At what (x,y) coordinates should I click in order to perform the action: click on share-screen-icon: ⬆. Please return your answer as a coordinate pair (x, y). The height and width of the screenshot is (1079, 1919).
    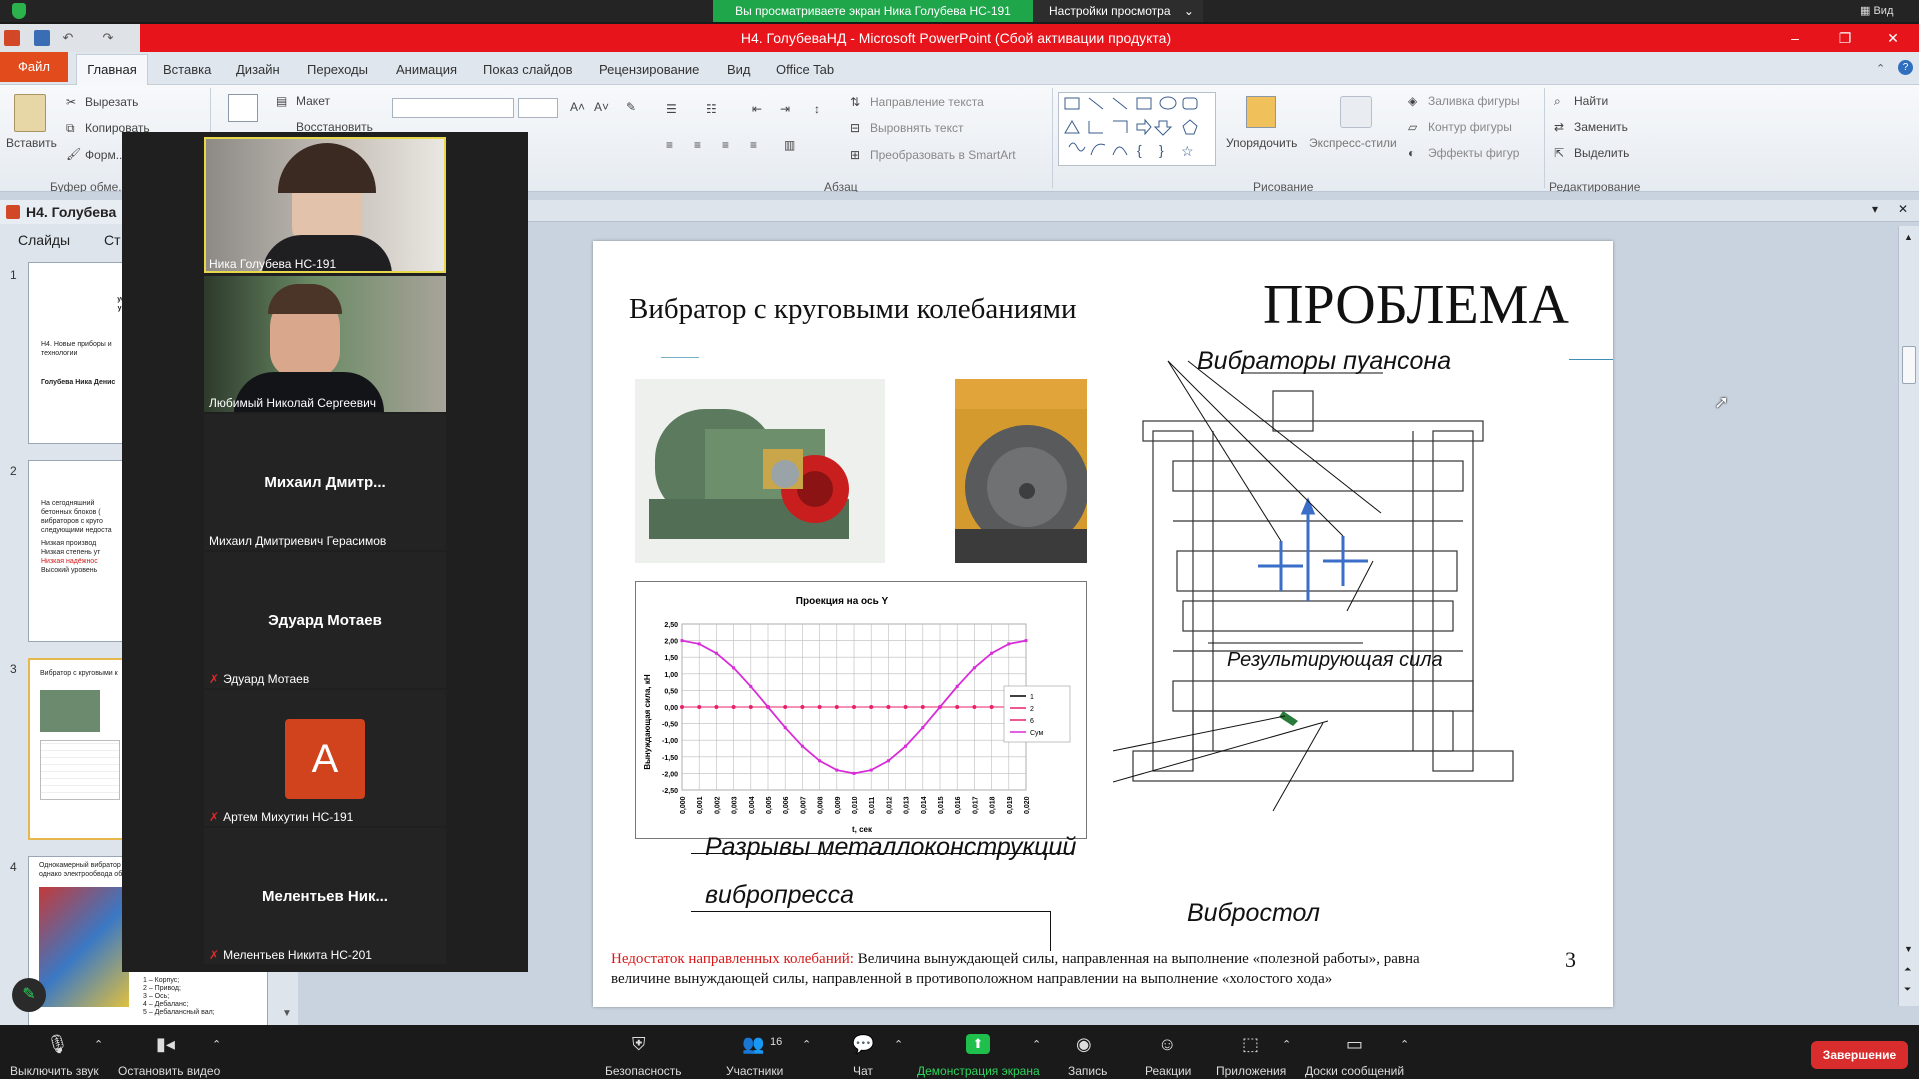
    Looking at the image, I should click on (978, 1044).